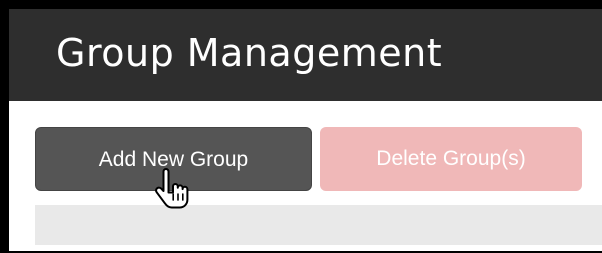  What do you see at coordinates (249, 53) in the screenshot?
I see `page-title: Group Management` at bounding box center [249, 53].